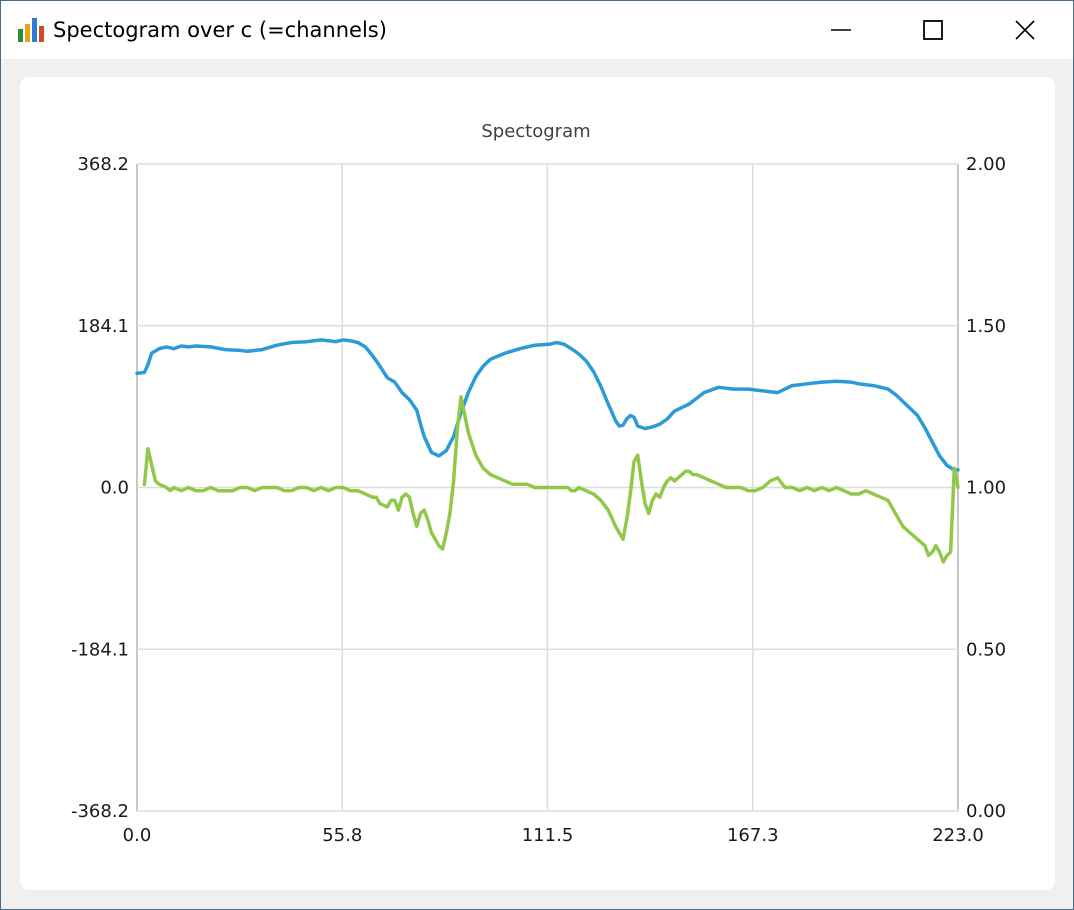 The image size is (1074, 910). What do you see at coordinates (753, 835) in the screenshot?
I see `x-tick-label: 167.3` at bounding box center [753, 835].